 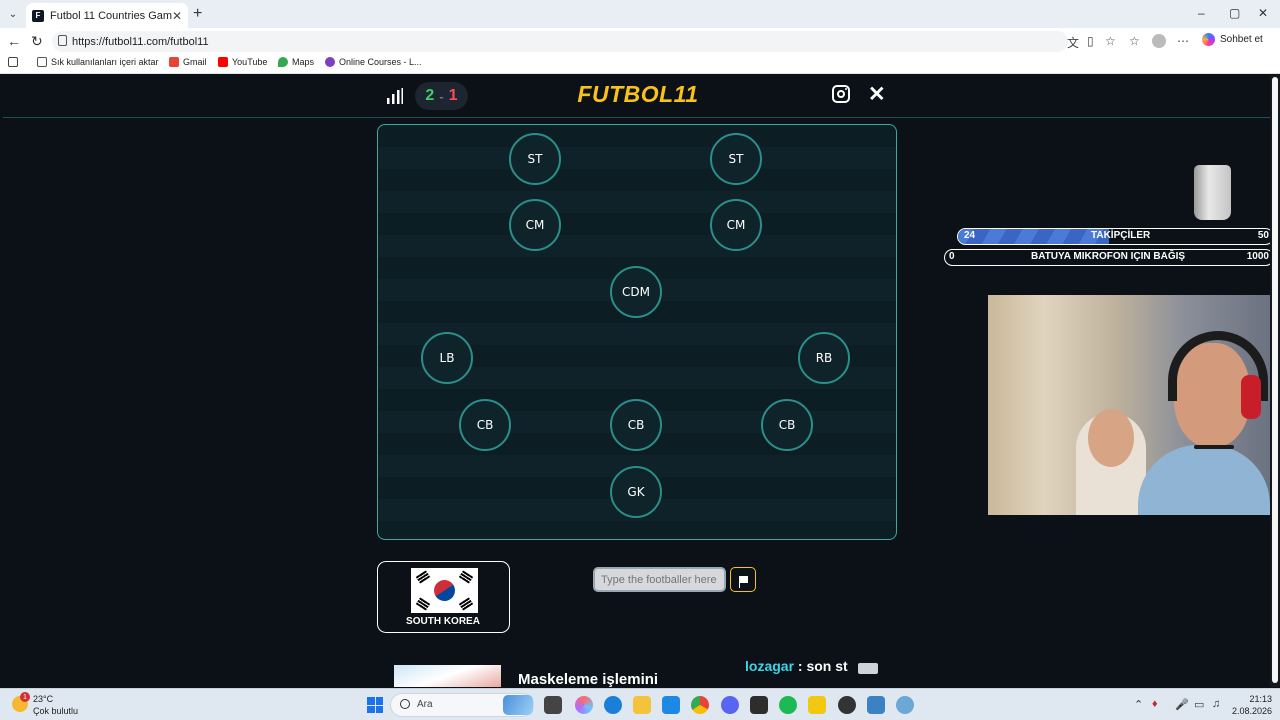 I want to click on position-lb: LB, so click(x=447, y=358).